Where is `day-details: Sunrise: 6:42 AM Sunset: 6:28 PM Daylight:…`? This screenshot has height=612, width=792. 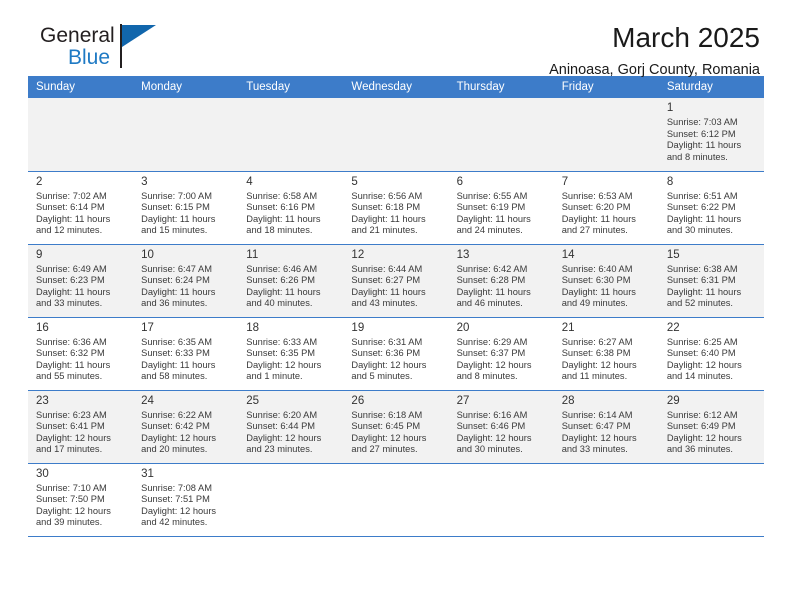 day-details: Sunrise: 6:42 AM Sunset: 6:28 PM Daylight:… is located at coordinates (501, 287).